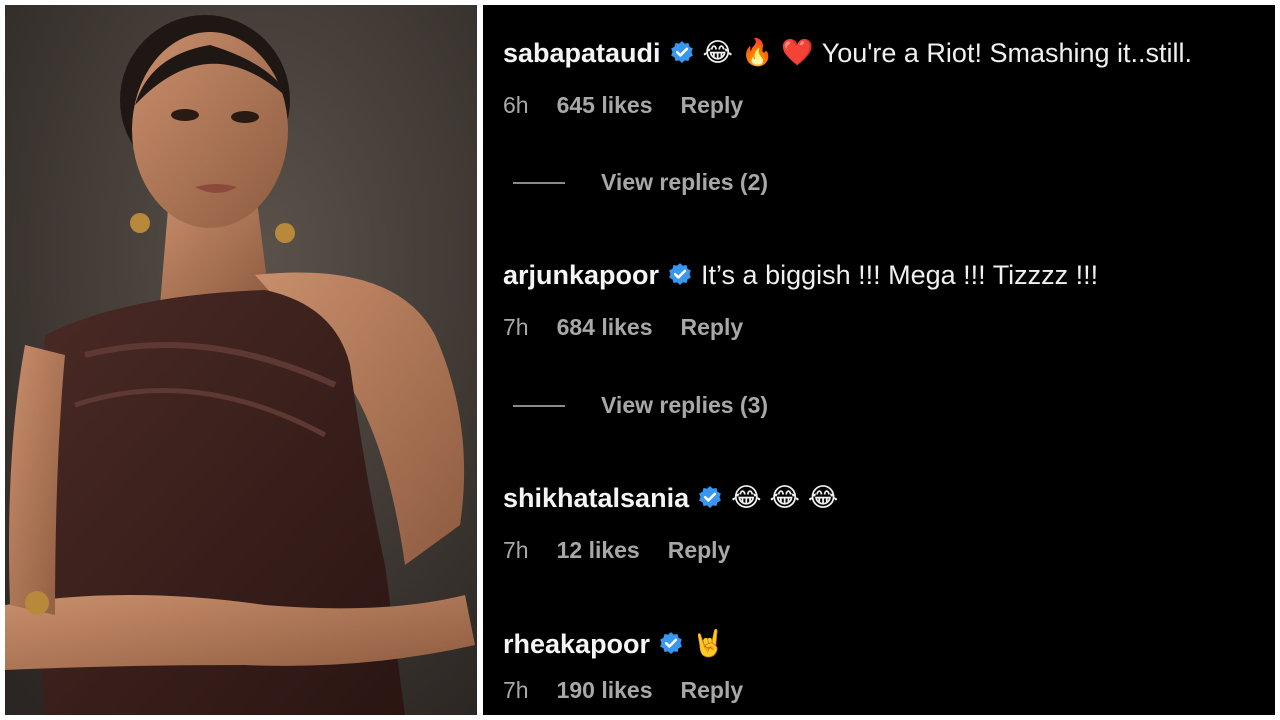 The width and height of the screenshot is (1280, 720). What do you see at coordinates (884, 644) in the screenshot?
I see `comment-header: rheakapoor 🤘` at bounding box center [884, 644].